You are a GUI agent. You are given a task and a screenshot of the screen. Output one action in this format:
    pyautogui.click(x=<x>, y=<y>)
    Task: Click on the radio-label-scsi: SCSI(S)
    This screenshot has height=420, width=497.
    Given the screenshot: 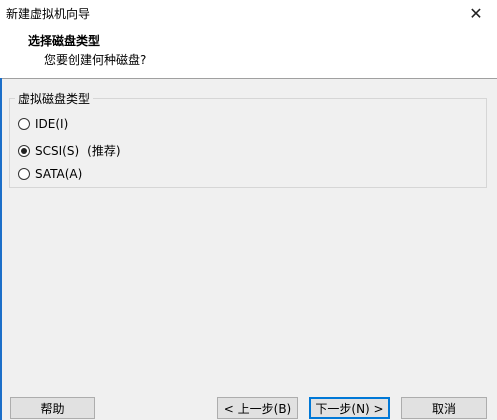 What is the action you would take?
    pyautogui.click(x=57, y=150)
    